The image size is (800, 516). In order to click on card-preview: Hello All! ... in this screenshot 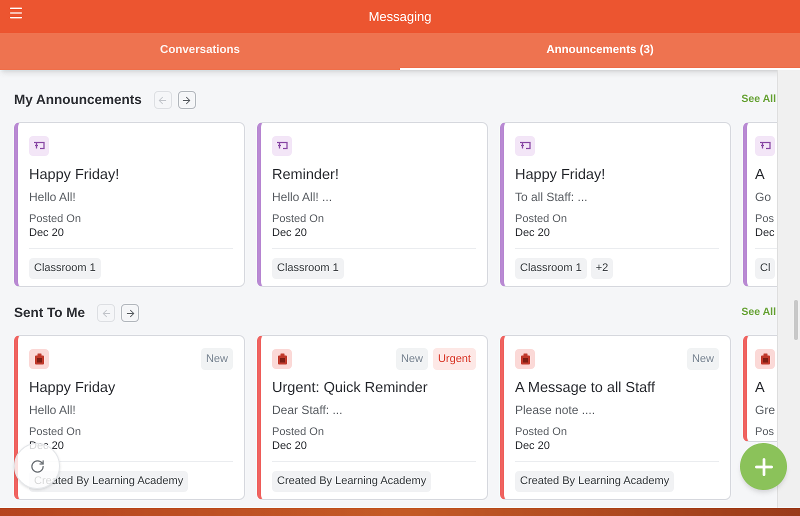, I will do `click(303, 197)`.